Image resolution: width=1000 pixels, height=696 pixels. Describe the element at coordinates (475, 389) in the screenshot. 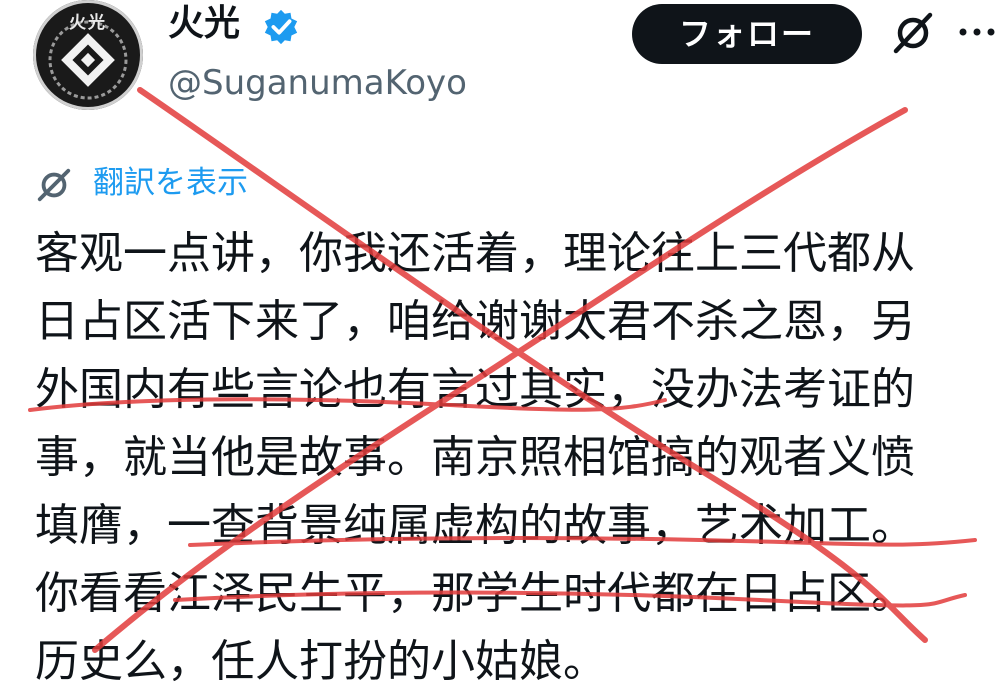

I see `post-text-line: 外国内有些言论也有言过其实，没办法考证的` at that location.